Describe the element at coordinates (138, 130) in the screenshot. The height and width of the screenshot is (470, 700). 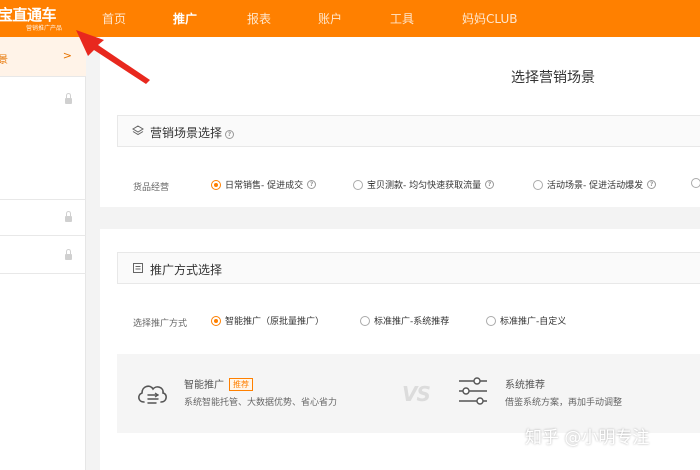
I see `layers-icon` at that location.